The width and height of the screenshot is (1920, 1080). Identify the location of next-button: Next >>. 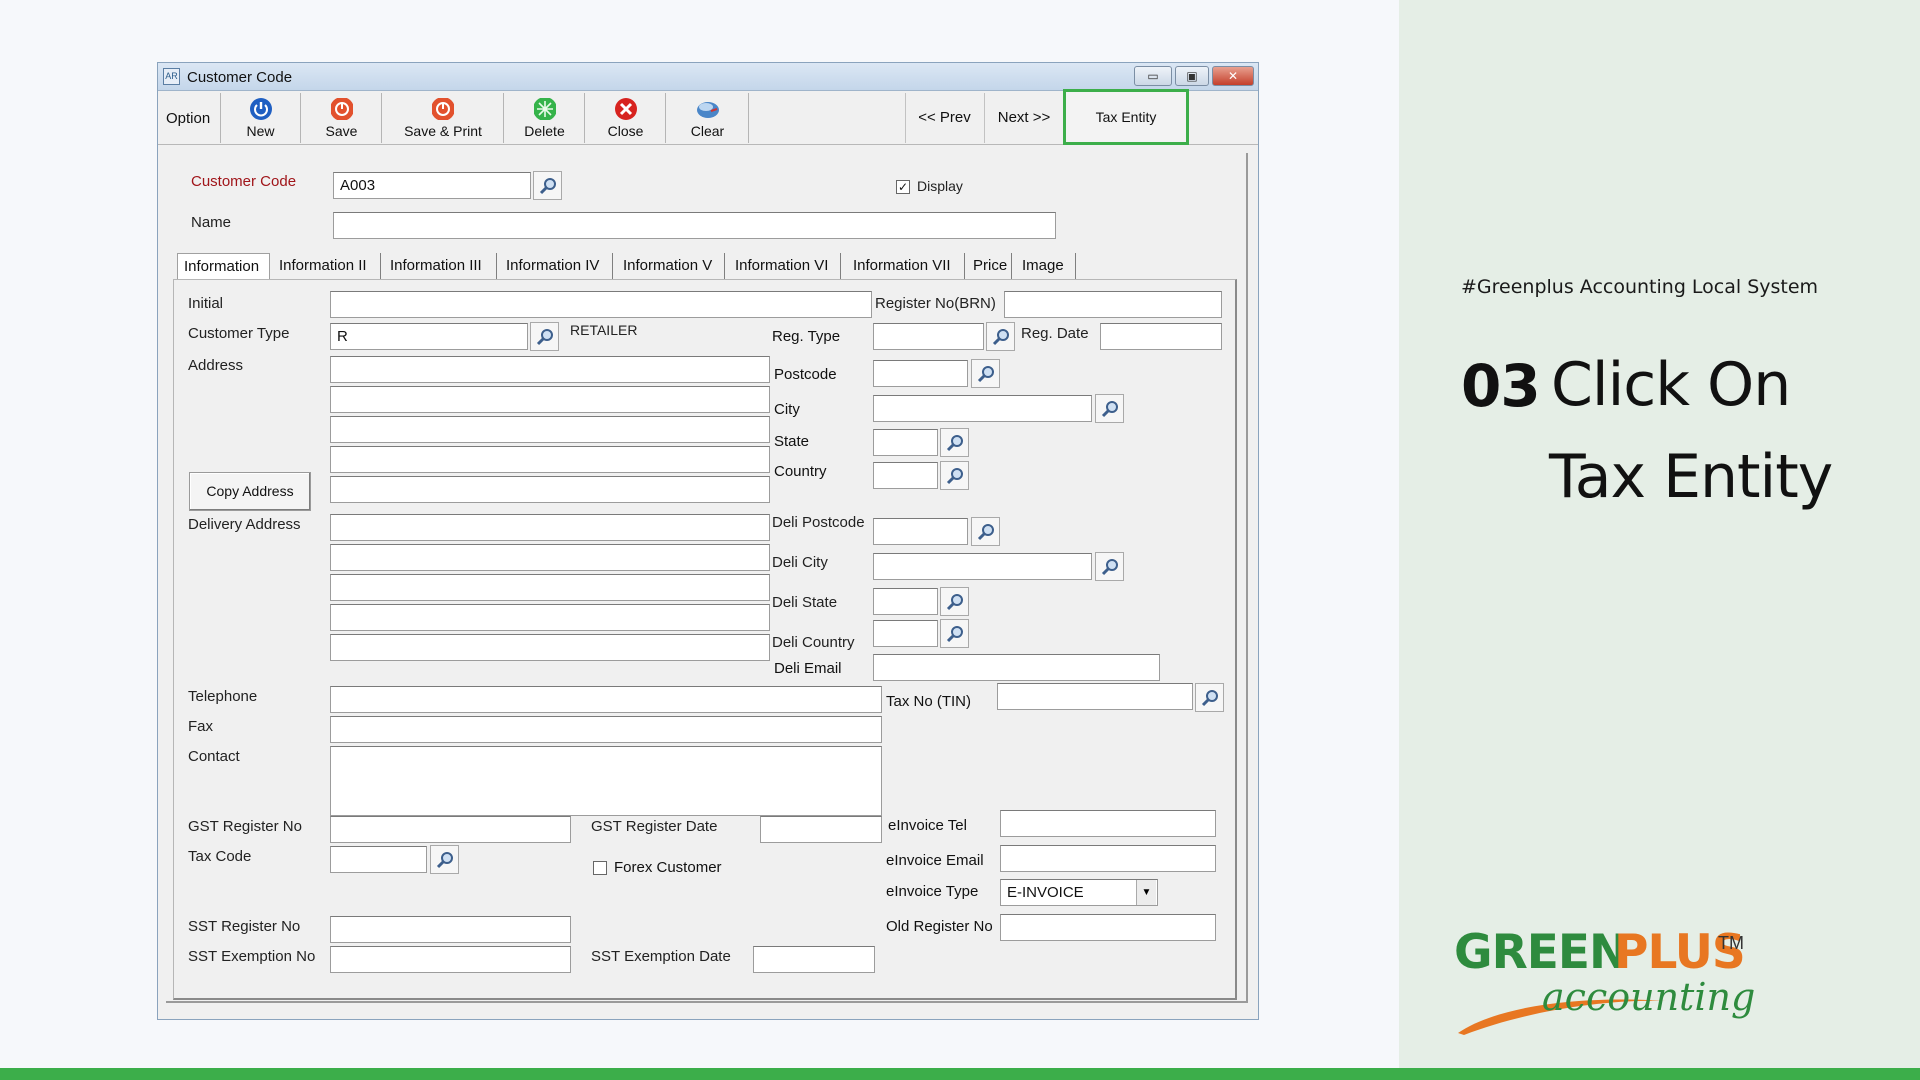
(1023, 118).